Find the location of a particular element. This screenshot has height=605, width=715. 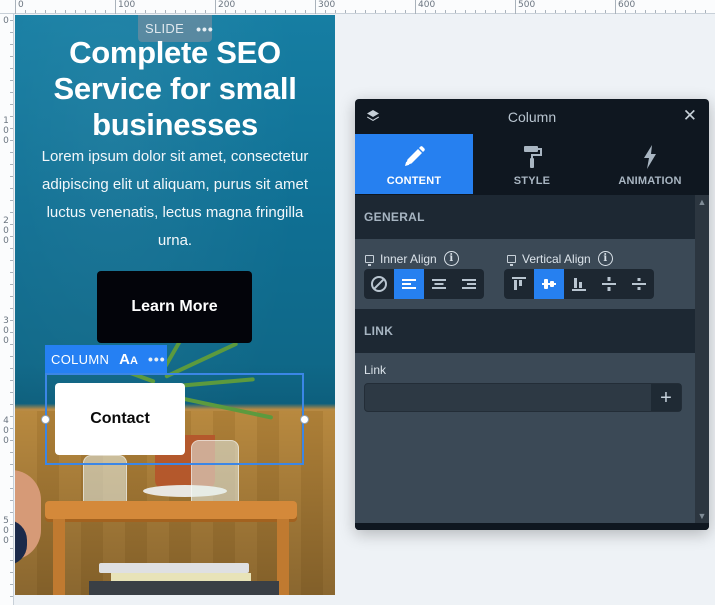

vertical-align-top is located at coordinates (519, 284).